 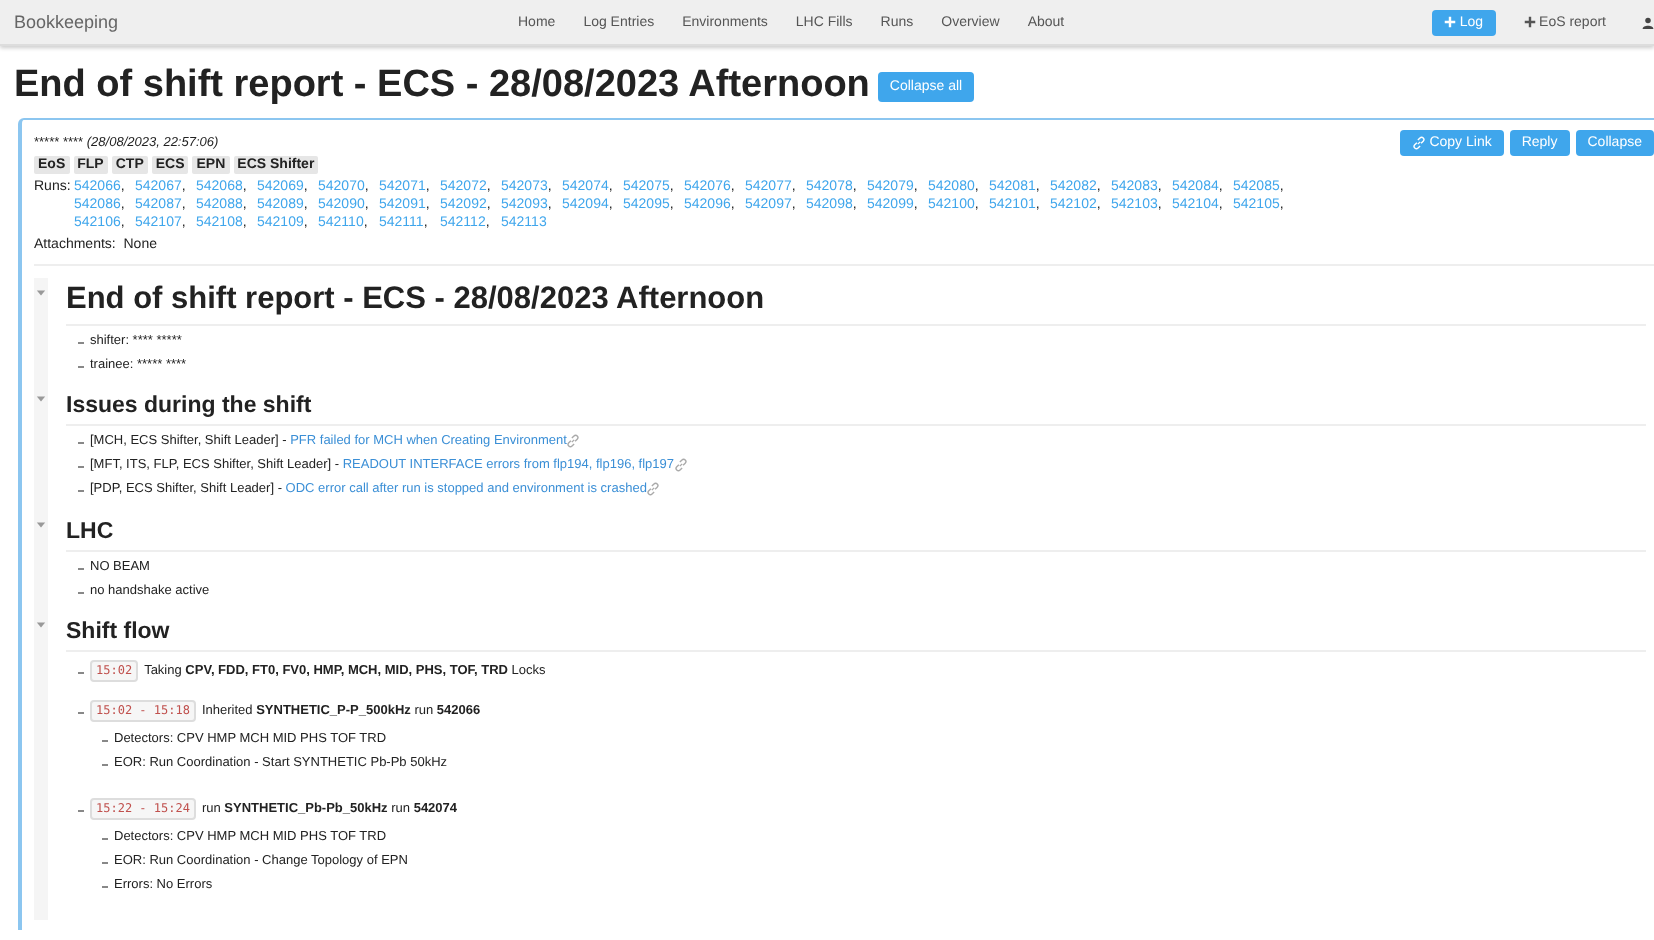 What do you see at coordinates (856, 405) in the screenshot?
I see `section-heading: Issues during the shift` at bounding box center [856, 405].